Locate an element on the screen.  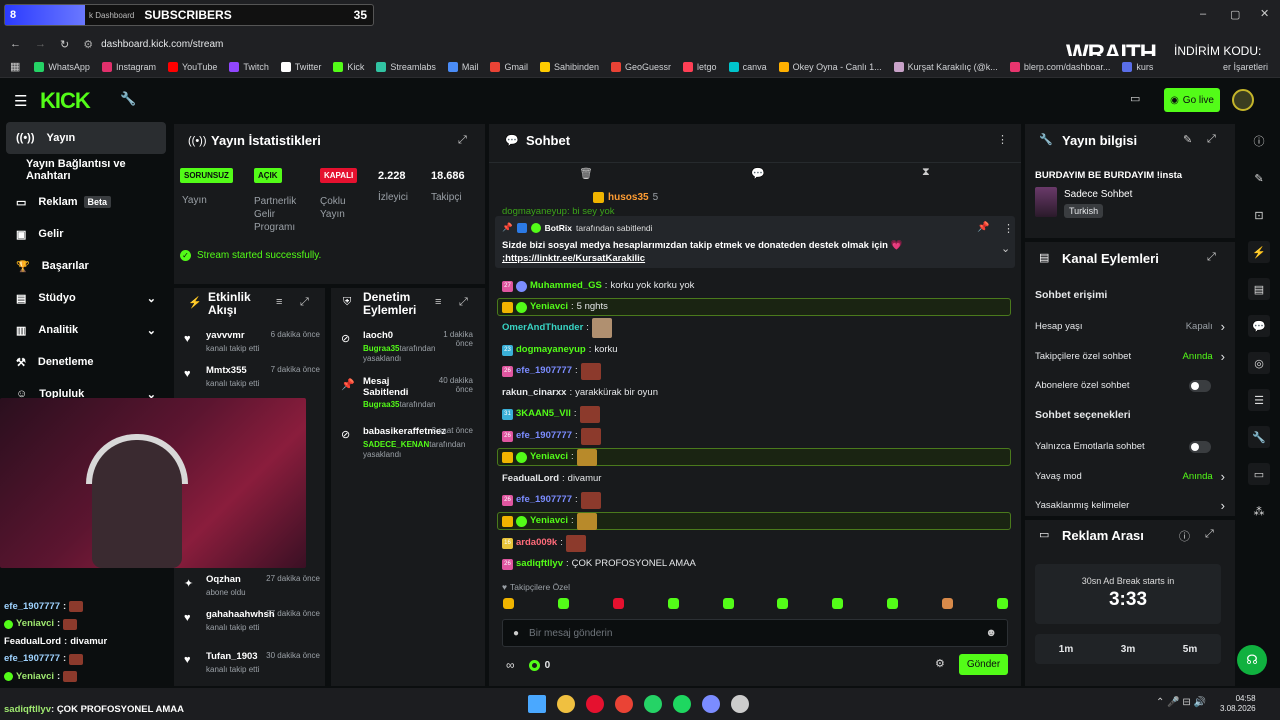
collapse-chevron-icon: ⌄ is located at coordinates (1005, 248).